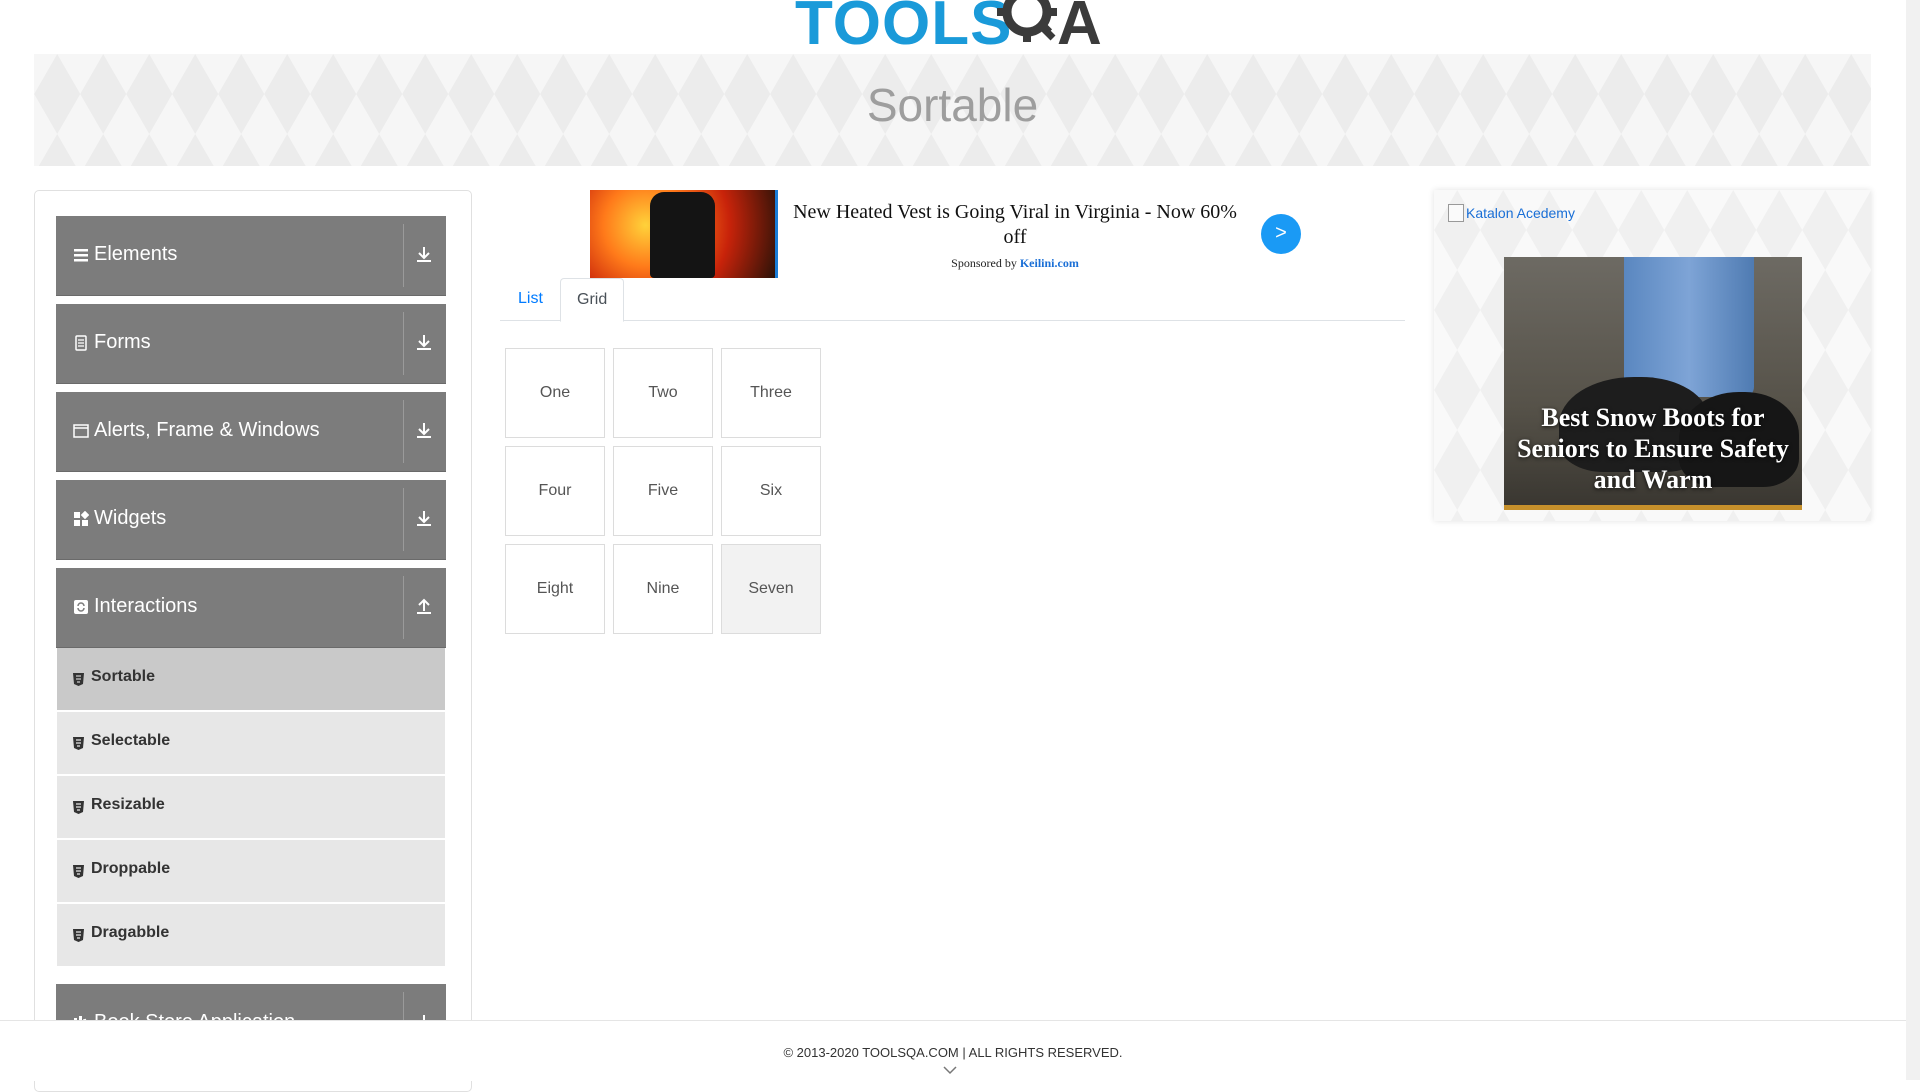  I want to click on sidebar-group-label: Elements, so click(136, 254).